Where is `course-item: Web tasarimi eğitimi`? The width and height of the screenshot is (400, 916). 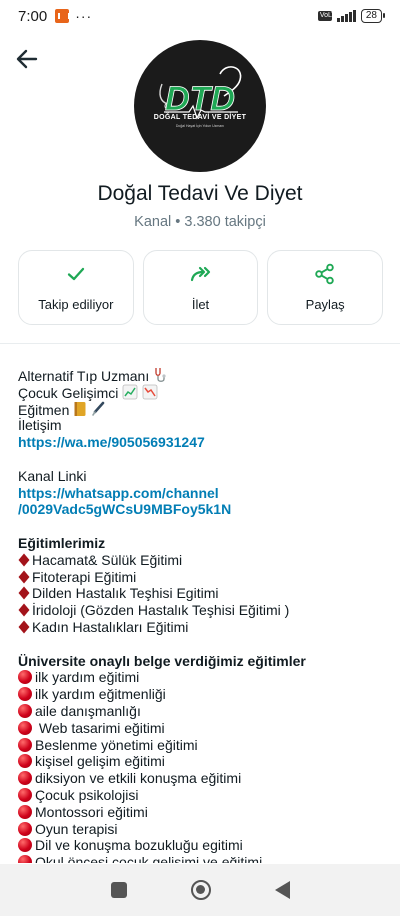 course-item: Web tasarimi eğitimi is located at coordinates (204, 728).